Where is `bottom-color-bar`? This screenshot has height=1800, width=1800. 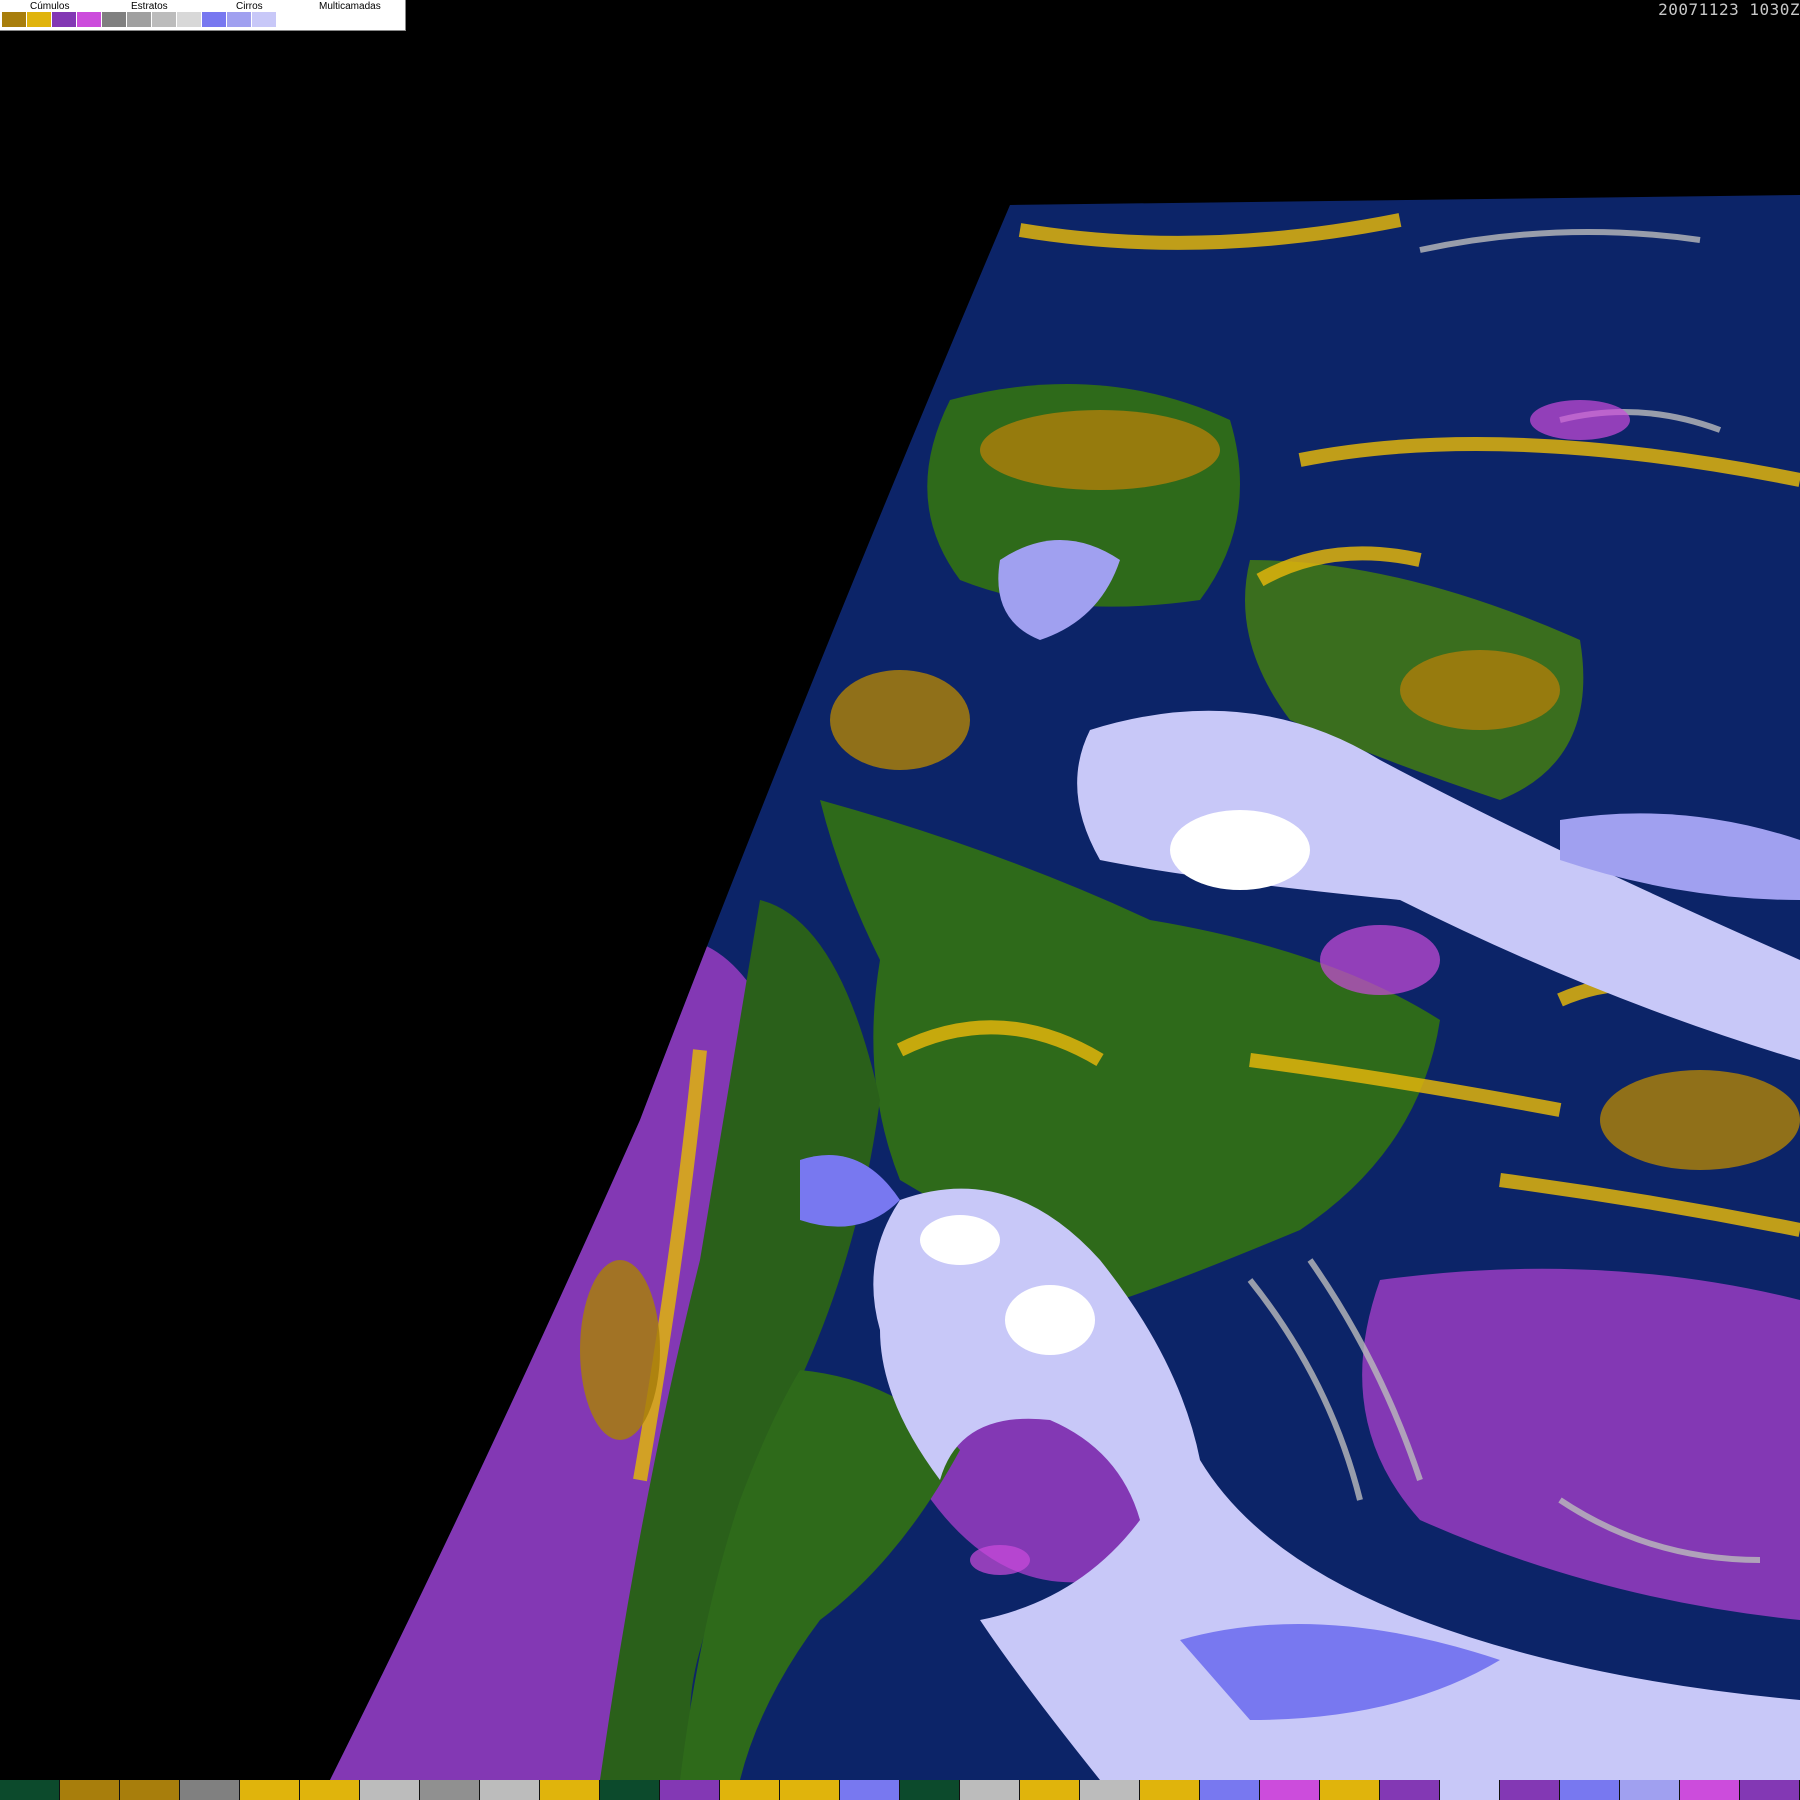
bottom-color-bar is located at coordinates (900, 1790).